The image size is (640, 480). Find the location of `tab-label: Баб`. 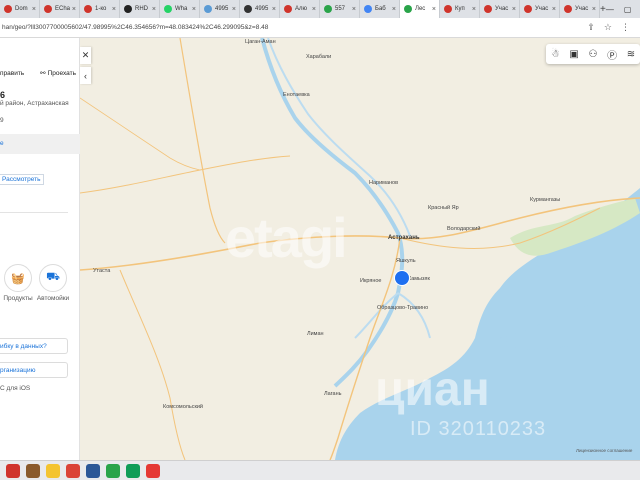

tab-label: Баб is located at coordinates (380, 9).